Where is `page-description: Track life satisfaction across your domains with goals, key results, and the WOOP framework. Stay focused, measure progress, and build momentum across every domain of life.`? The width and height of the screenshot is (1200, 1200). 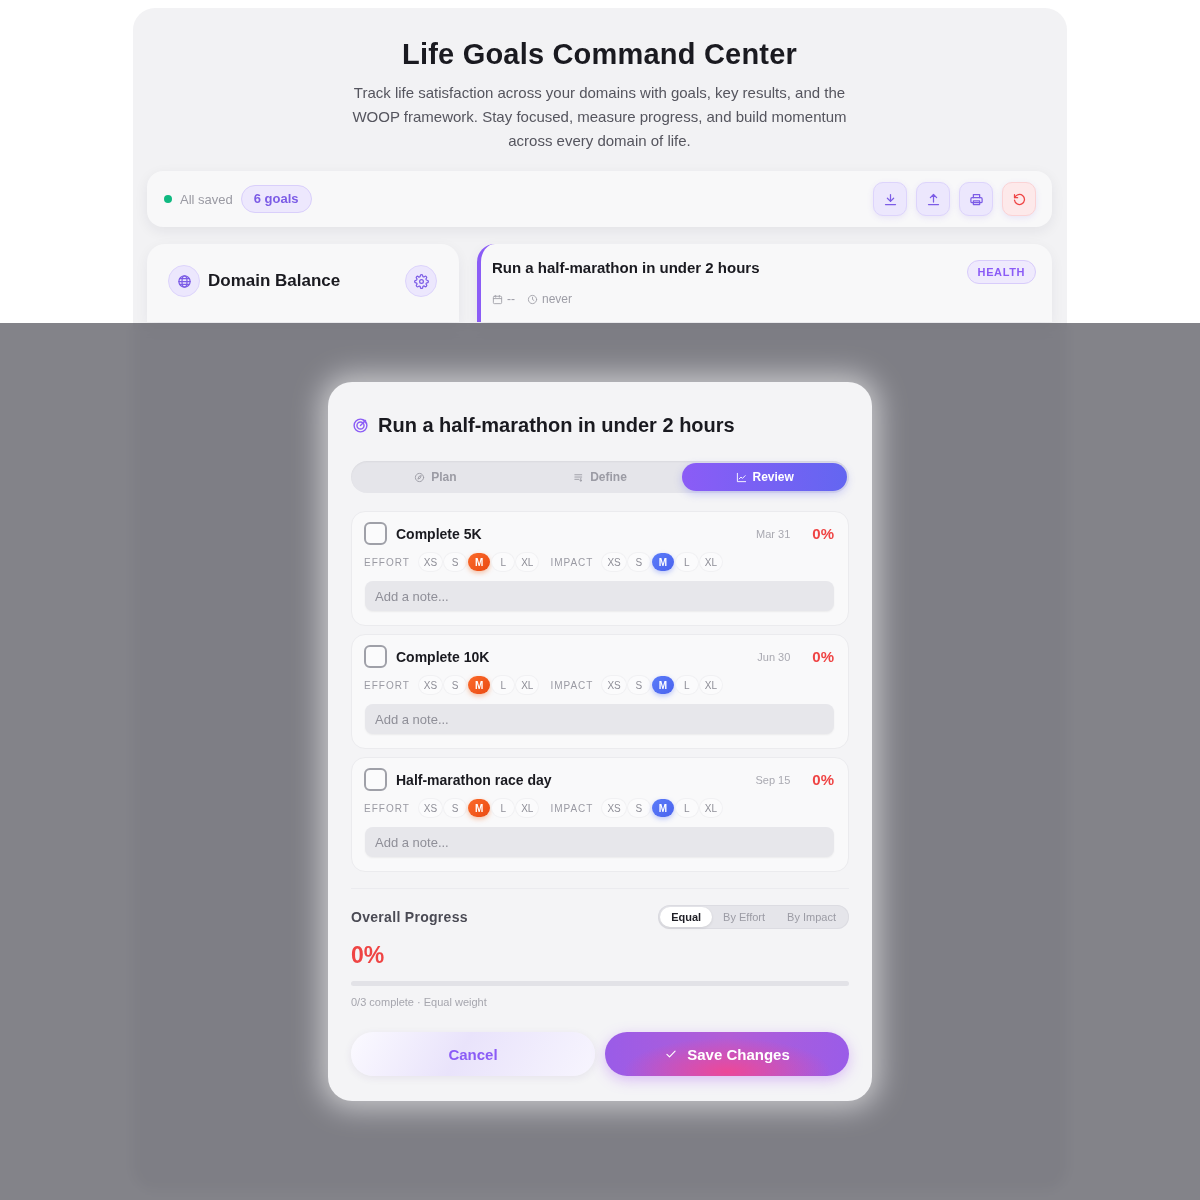 page-description: Track life satisfaction across your domains with goals, key results, and the WOOP framework. Stay focused, measure progress, and build momentum across every domain of life. is located at coordinates (599, 117).